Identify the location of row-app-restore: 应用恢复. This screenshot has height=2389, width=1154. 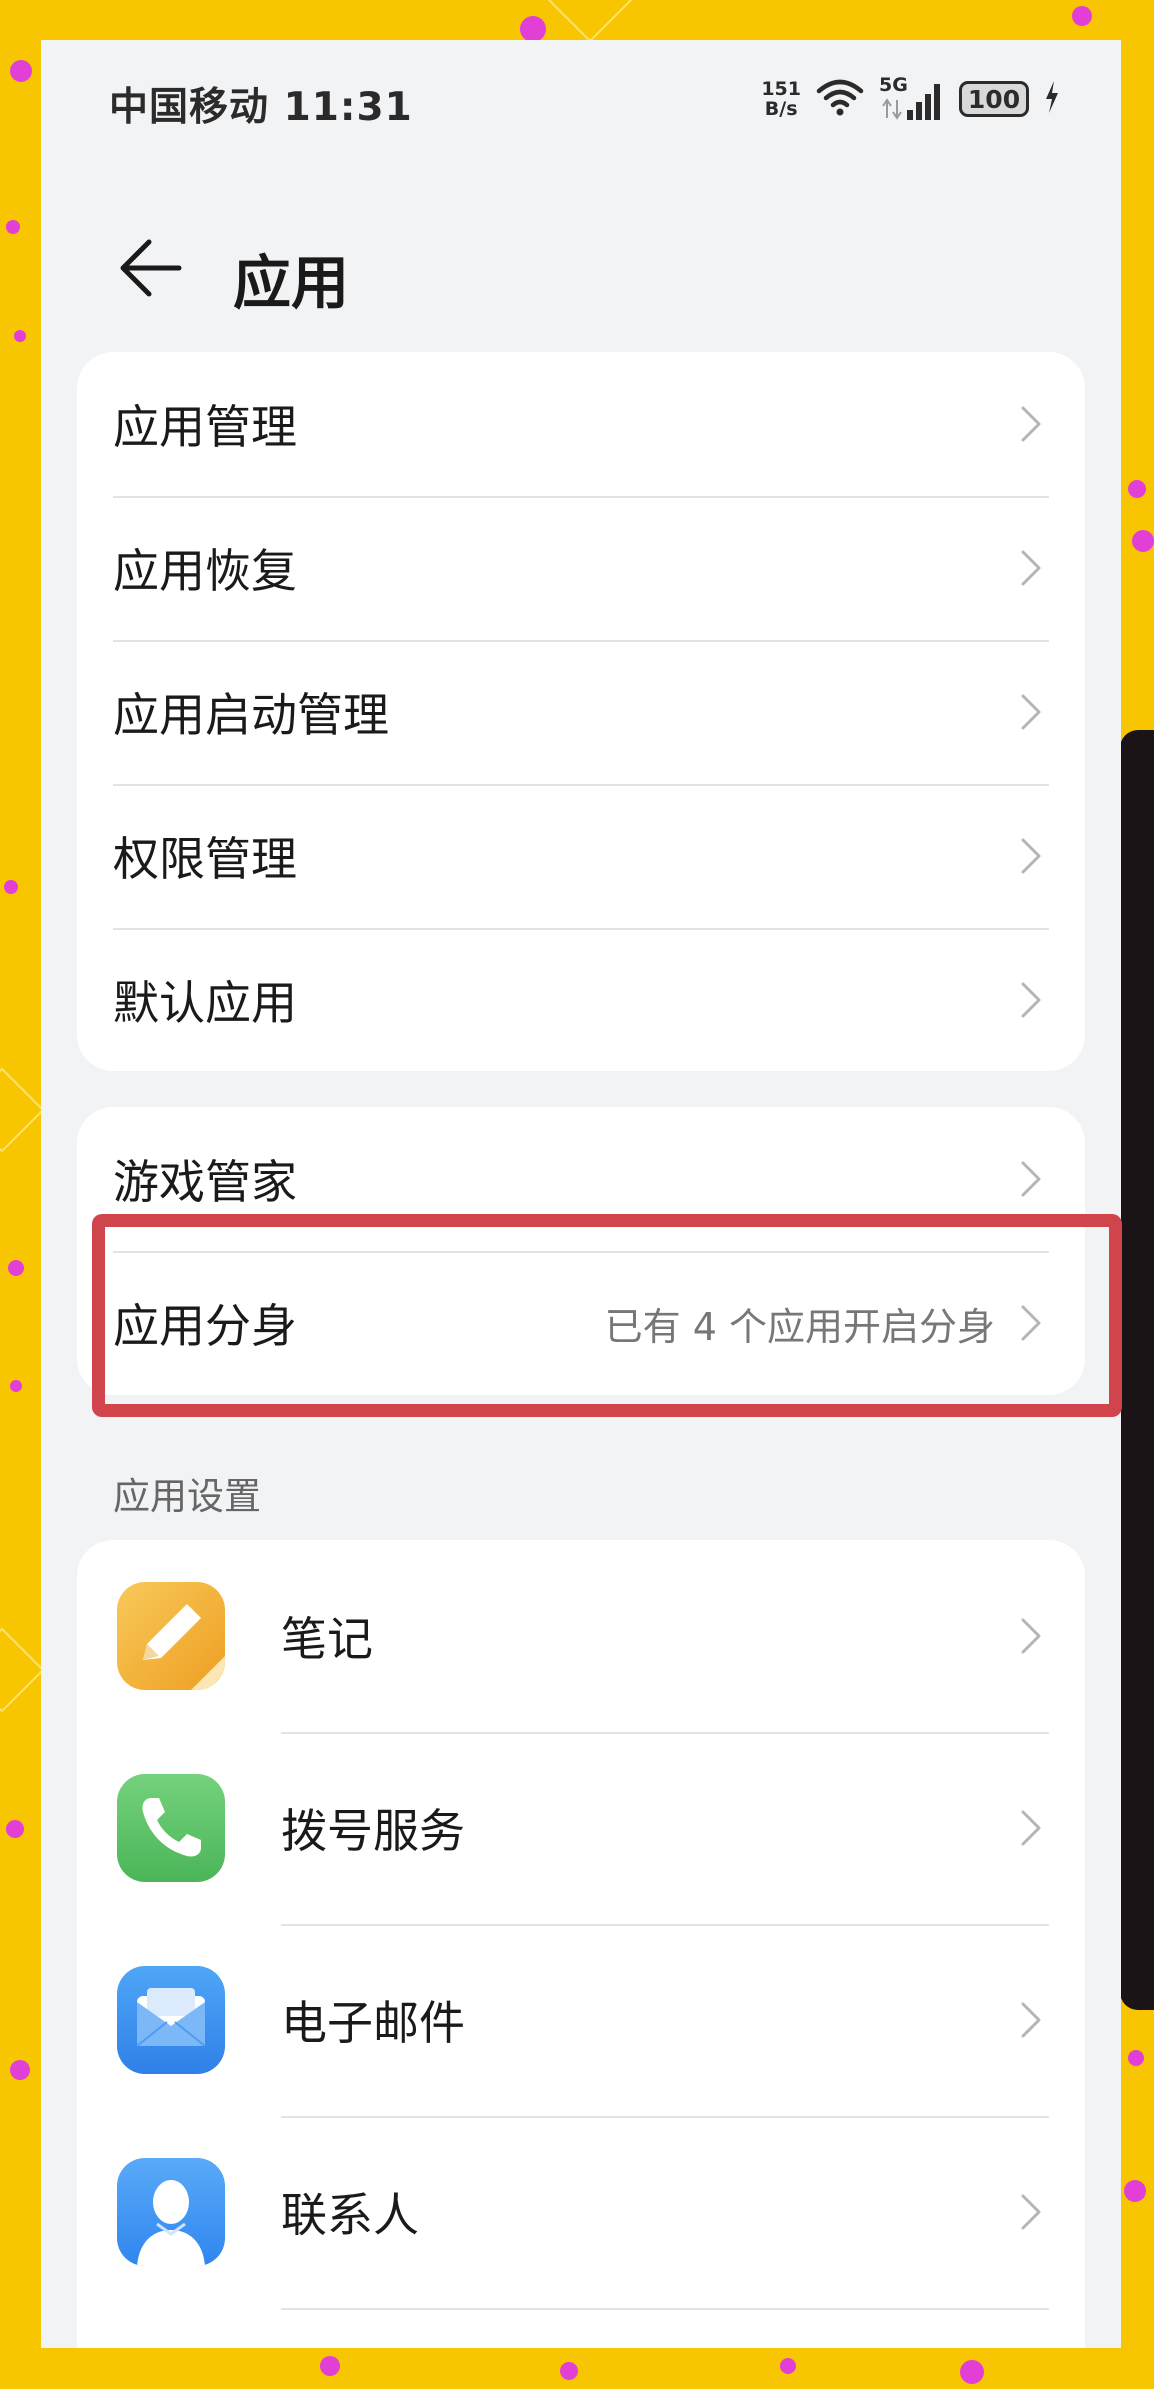
(581, 568).